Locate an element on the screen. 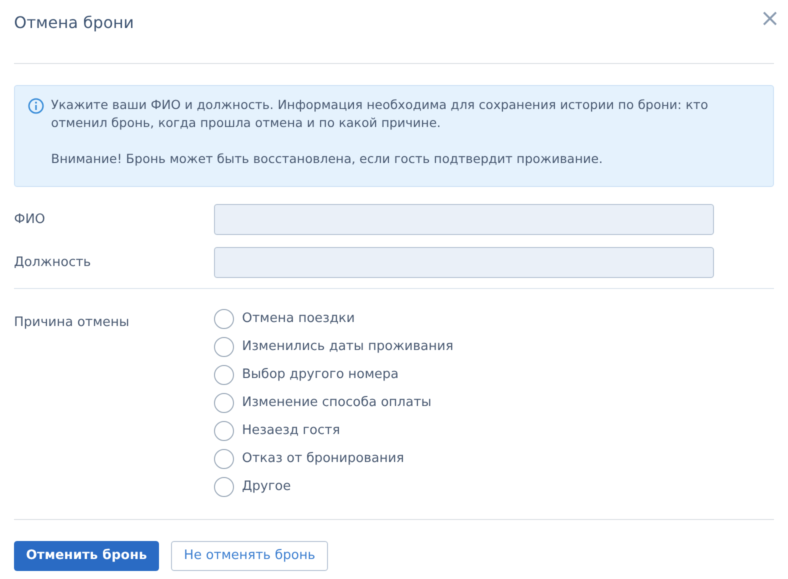 This screenshot has height=579, width=788. dialog-title: Отмена брони is located at coordinates (74, 23).